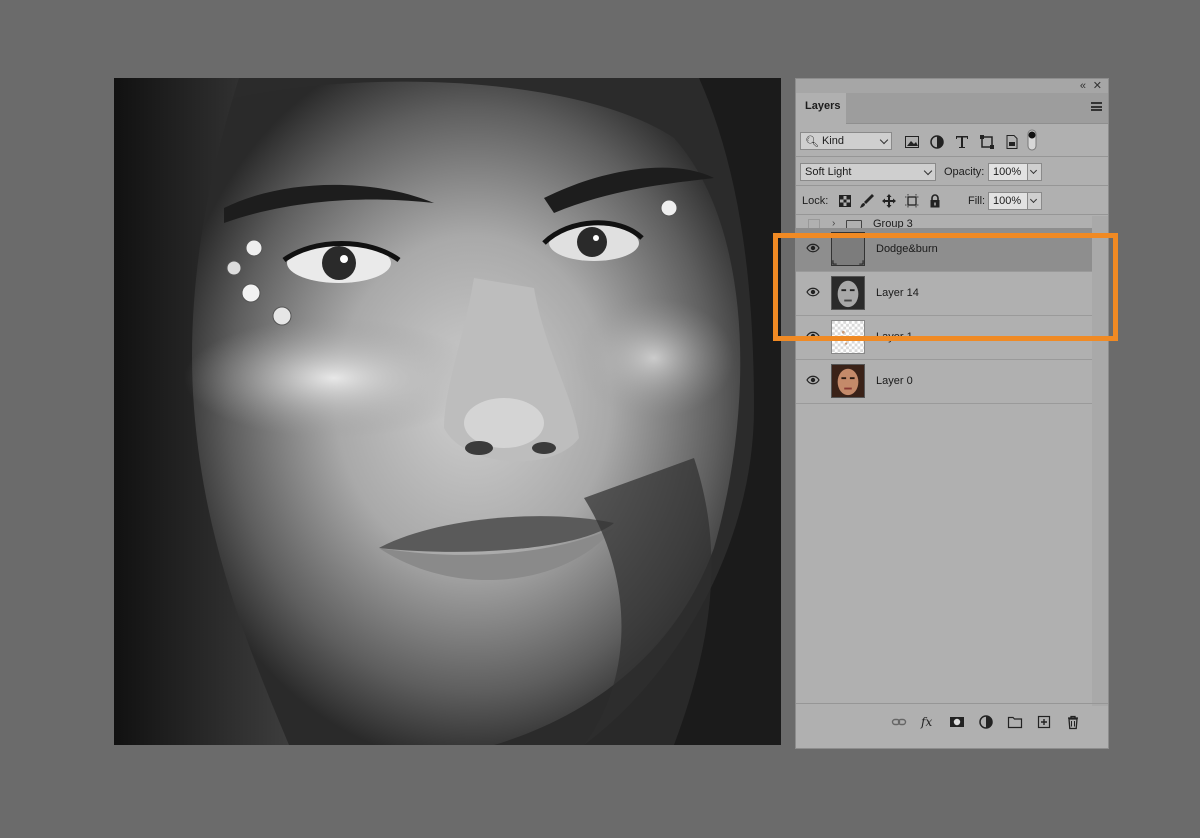 The width and height of the screenshot is (1200, 838). I want to click on collapse-panel-icon: «, so click(1083, 86).